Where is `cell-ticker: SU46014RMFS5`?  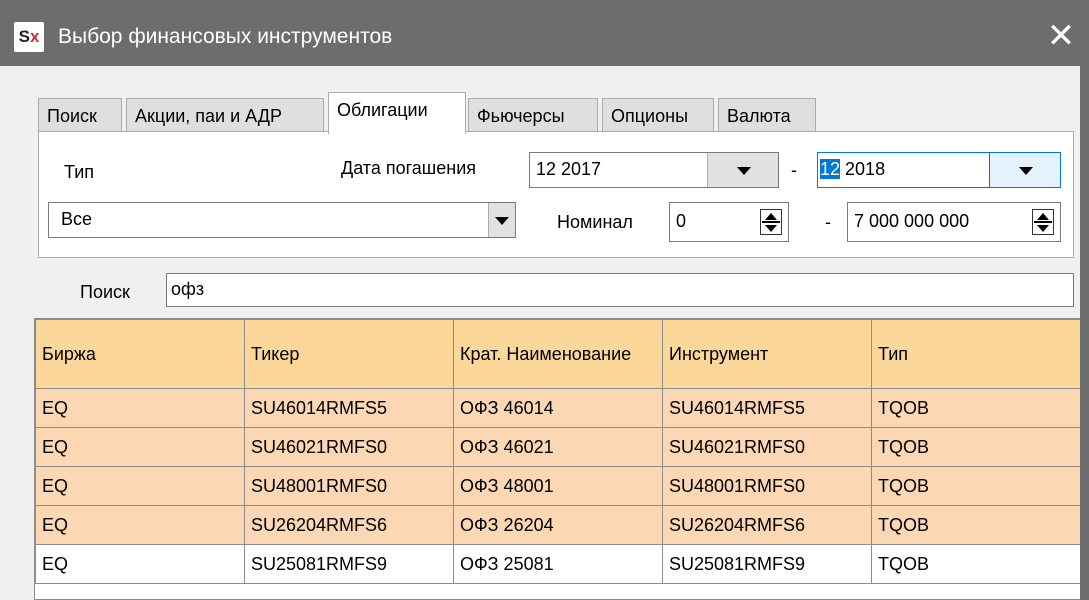
cell-ticker: SU46014RMFS5 is located at coordinates (349, 408).